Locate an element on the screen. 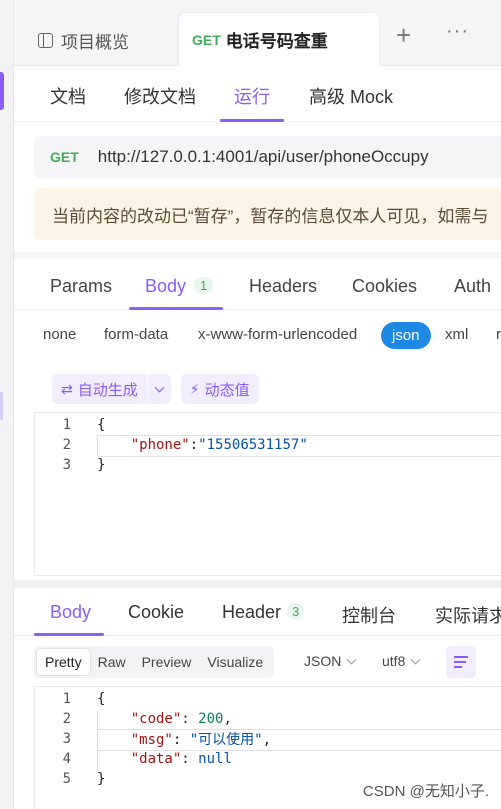 This screenshot has width=501, height=809. dynamic-value-button: ⚡ 动态值 is located at coordinates (219, 389).